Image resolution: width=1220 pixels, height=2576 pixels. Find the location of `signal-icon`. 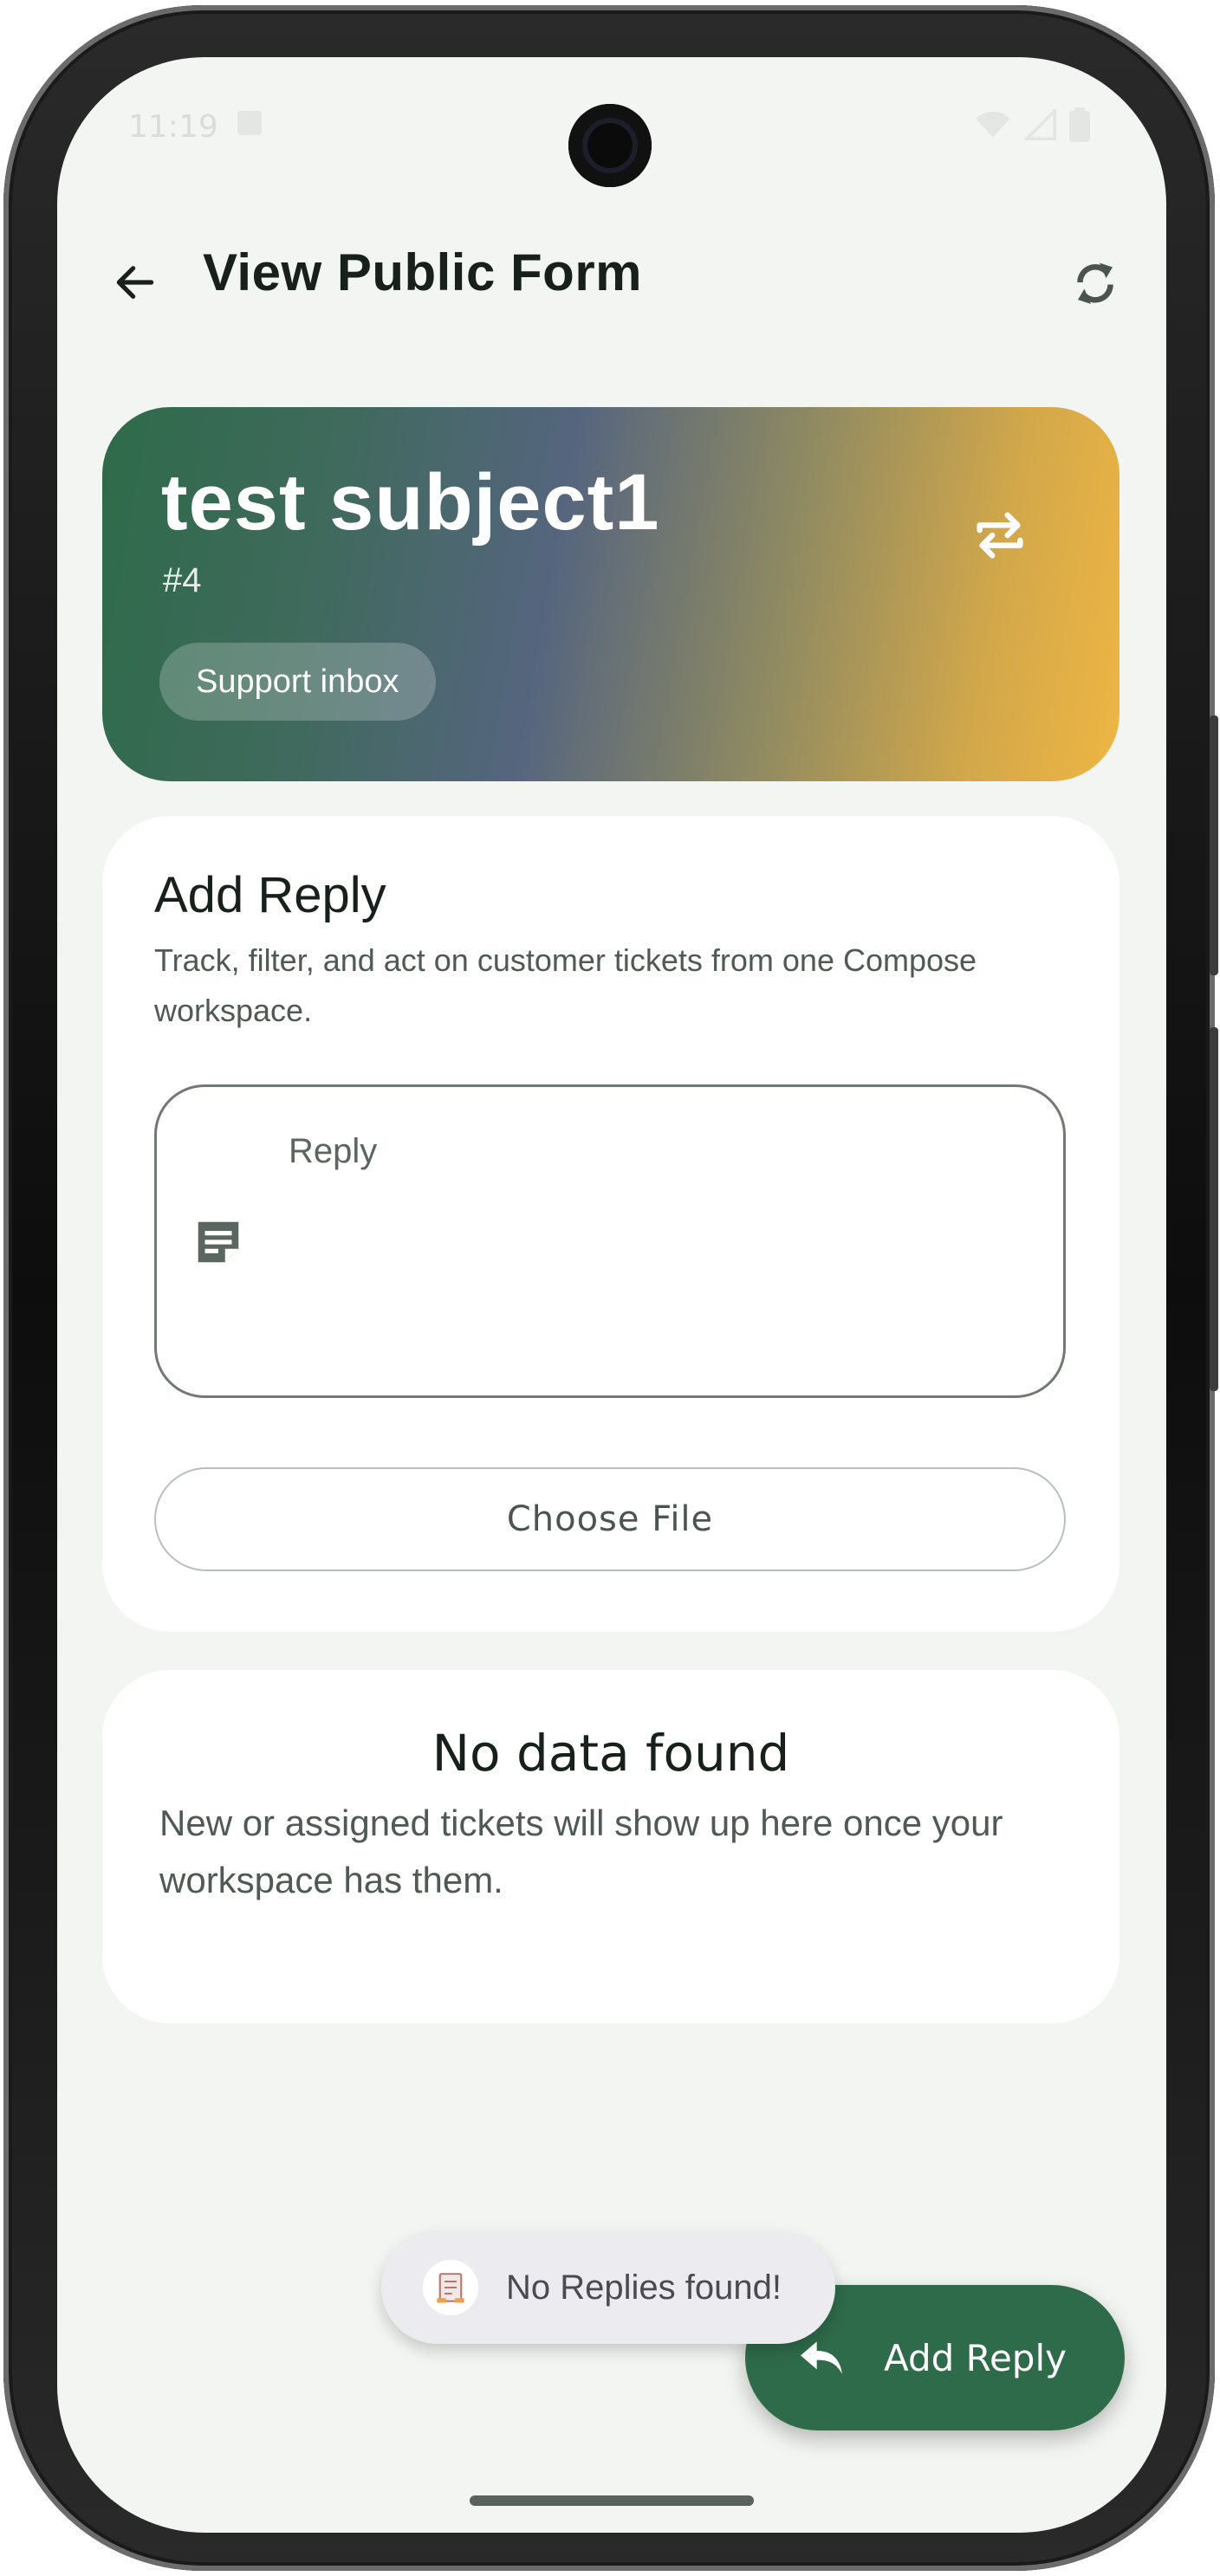

signal-icon is located at coordinates (1040, 124).